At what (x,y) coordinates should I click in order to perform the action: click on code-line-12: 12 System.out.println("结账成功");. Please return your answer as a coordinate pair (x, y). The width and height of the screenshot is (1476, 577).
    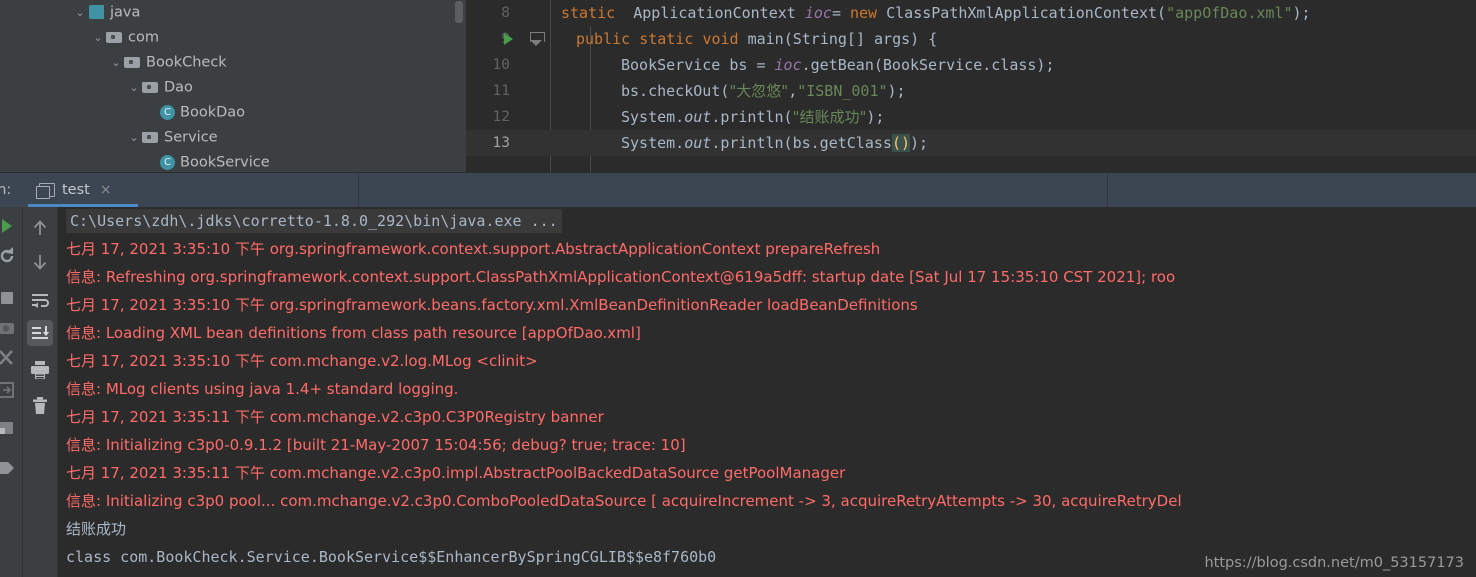
    Looking at the image, I should click on (971, 117).